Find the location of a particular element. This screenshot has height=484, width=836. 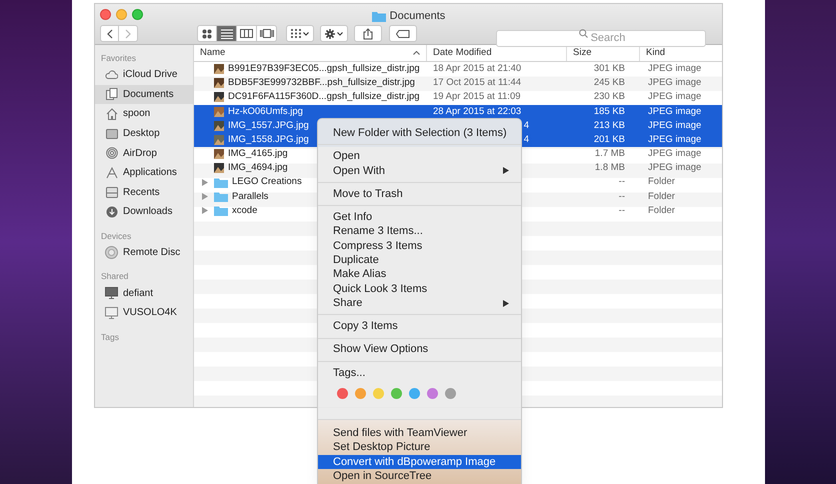

file-name: IMG_1557.JPG.jpg is located at coordinates (268, 125).